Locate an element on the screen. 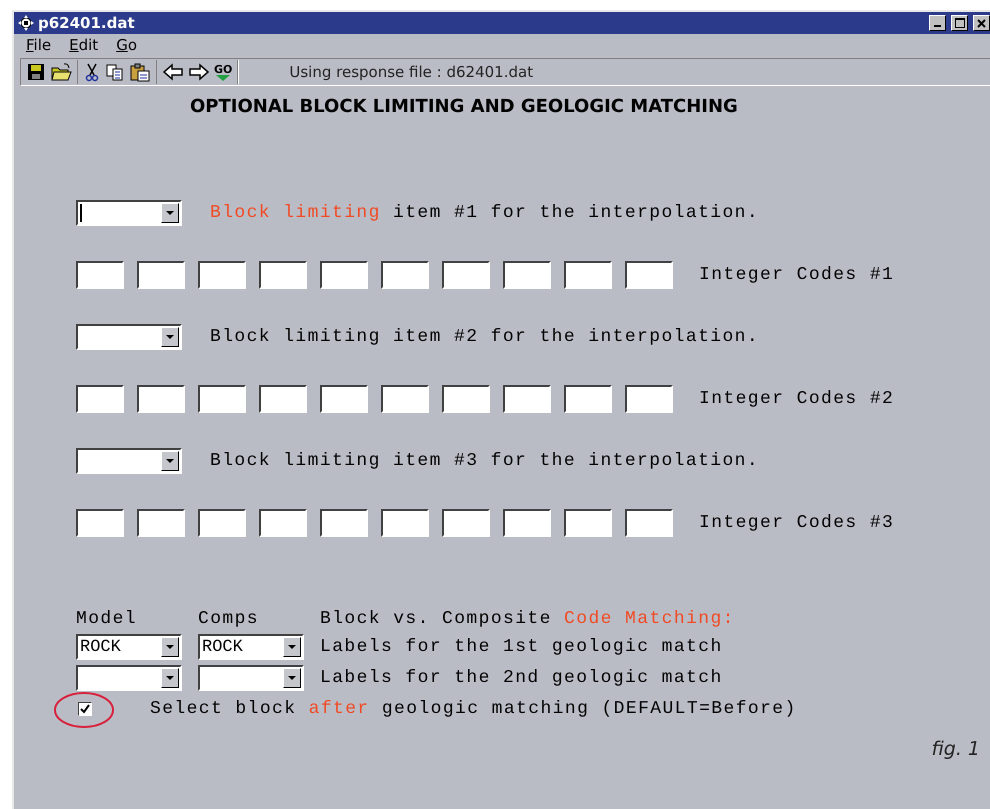 Image resolution: width=990 pixels, height=809 pixels. column-header: Comps is located at coordinates (229, 619).